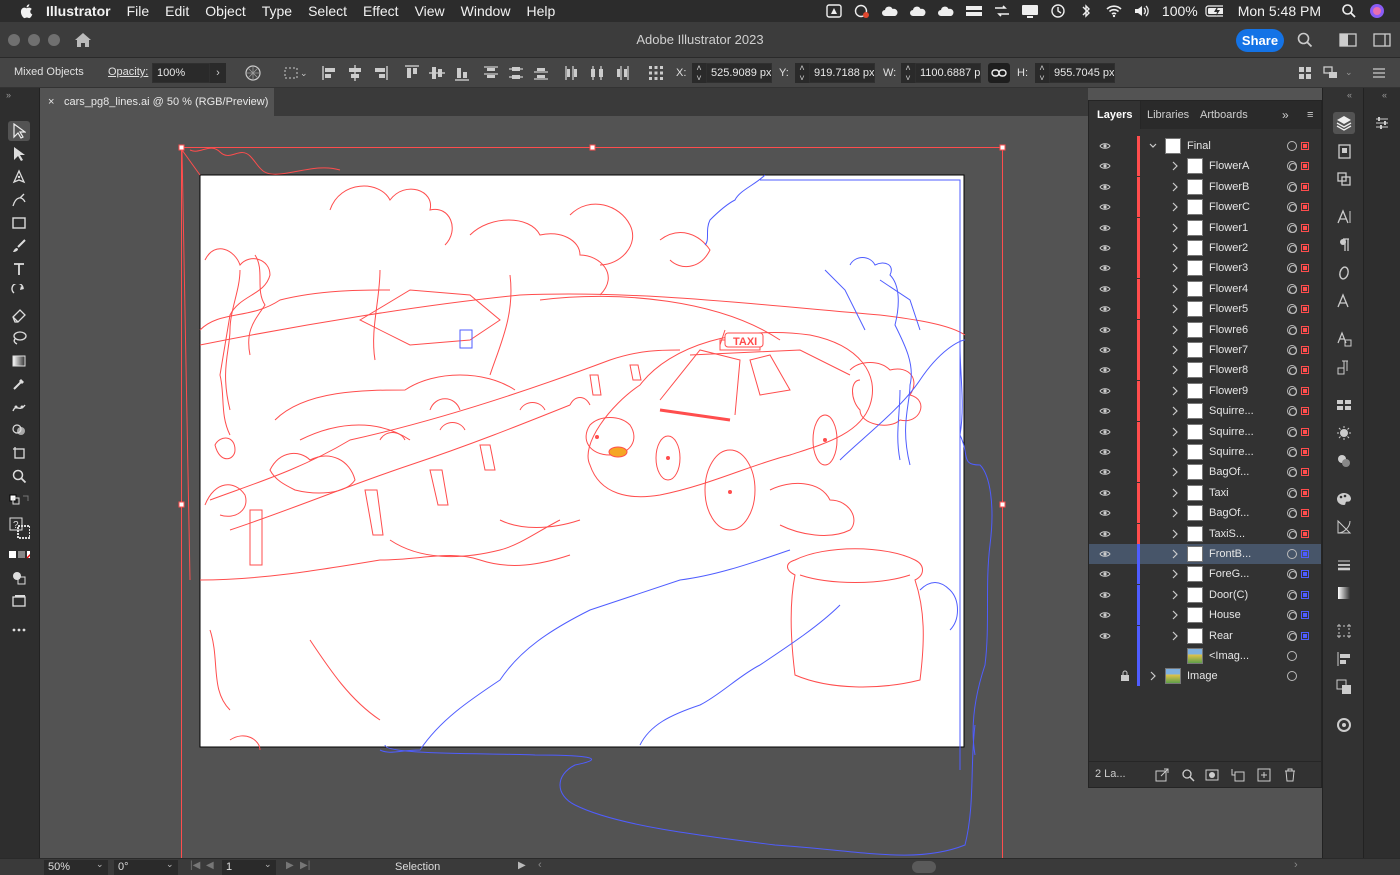 Image resolution: width=1400 pixels, height=875 pixels. I want to click on rotate-tool-icon, so click(19, 292).